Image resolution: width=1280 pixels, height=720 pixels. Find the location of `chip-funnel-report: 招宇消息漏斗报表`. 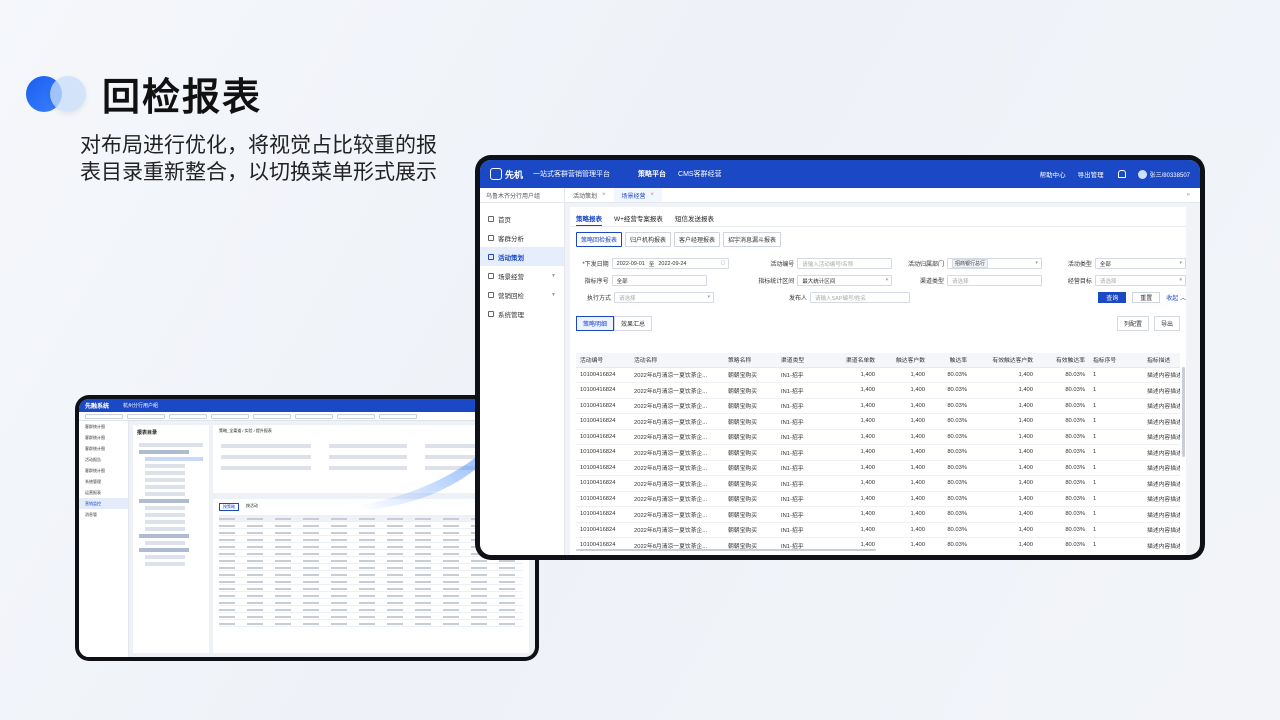

chip-funnel-report: 招宇消息漏斗报表 is located at coordinates (752, 239).